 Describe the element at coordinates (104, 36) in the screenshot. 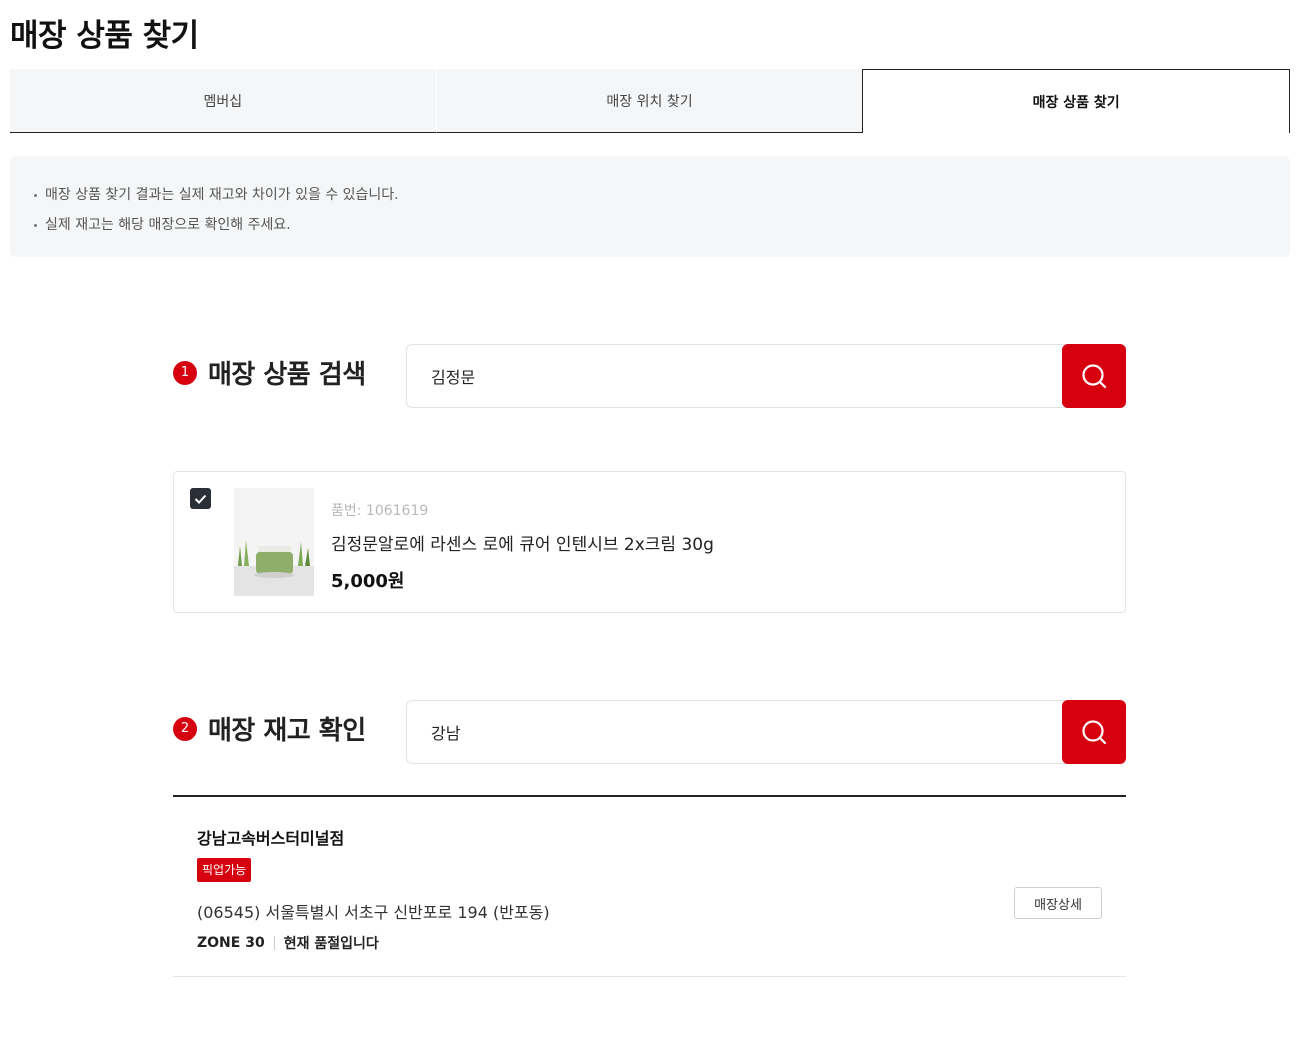

I see `page-title: 매장 상품 찾기` at that location.